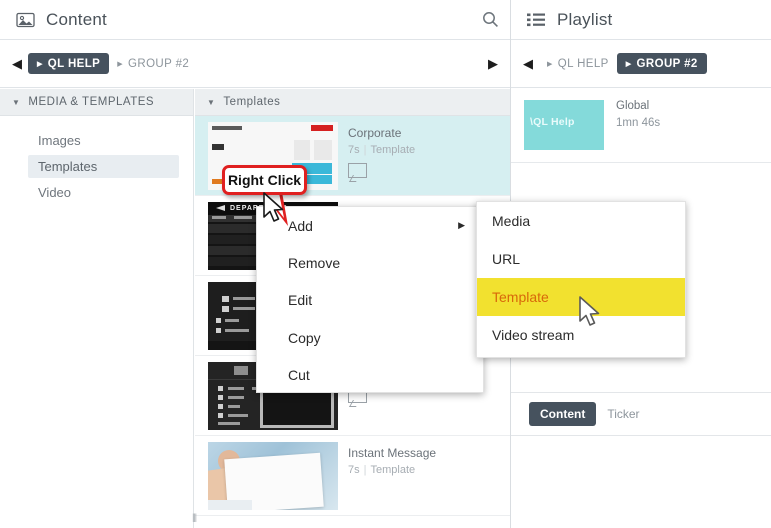 The height and width of the screenshot is (528, 771). I want to click on sidebar-item-templates: Templates, so click(103, 166).